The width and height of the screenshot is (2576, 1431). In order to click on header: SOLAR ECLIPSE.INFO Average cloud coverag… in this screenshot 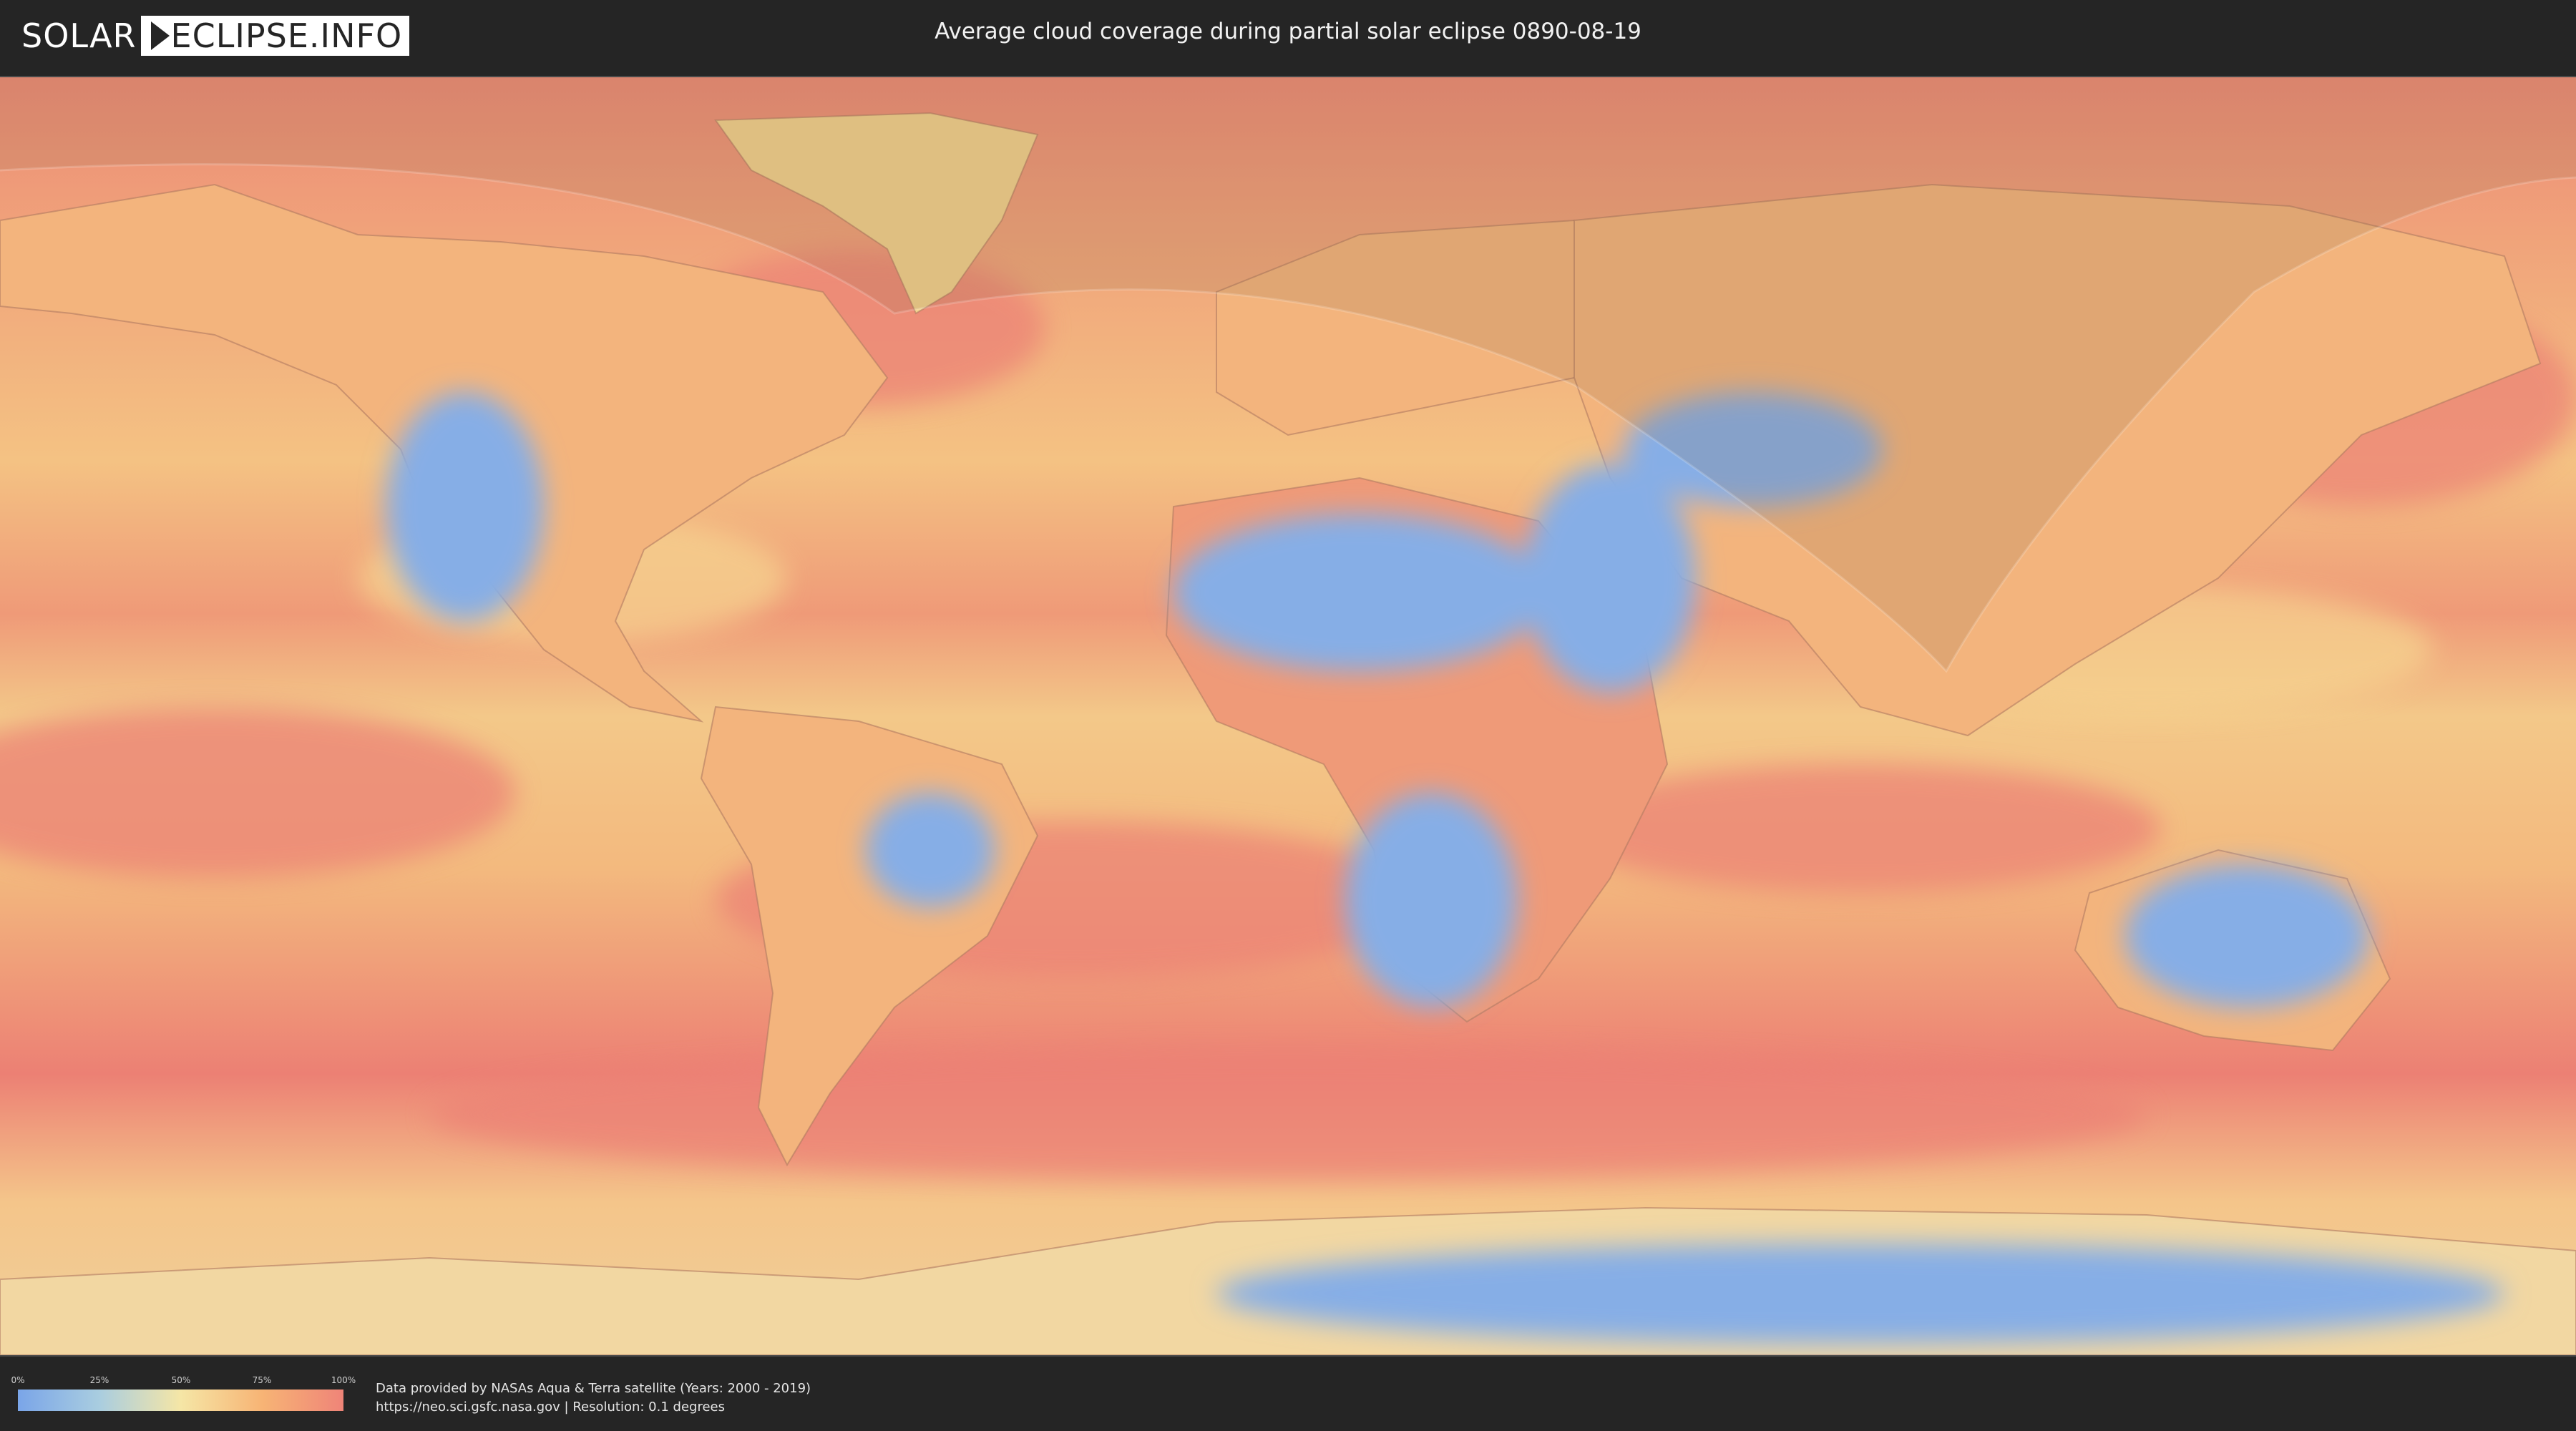, I will do `click(1288, 36)`.